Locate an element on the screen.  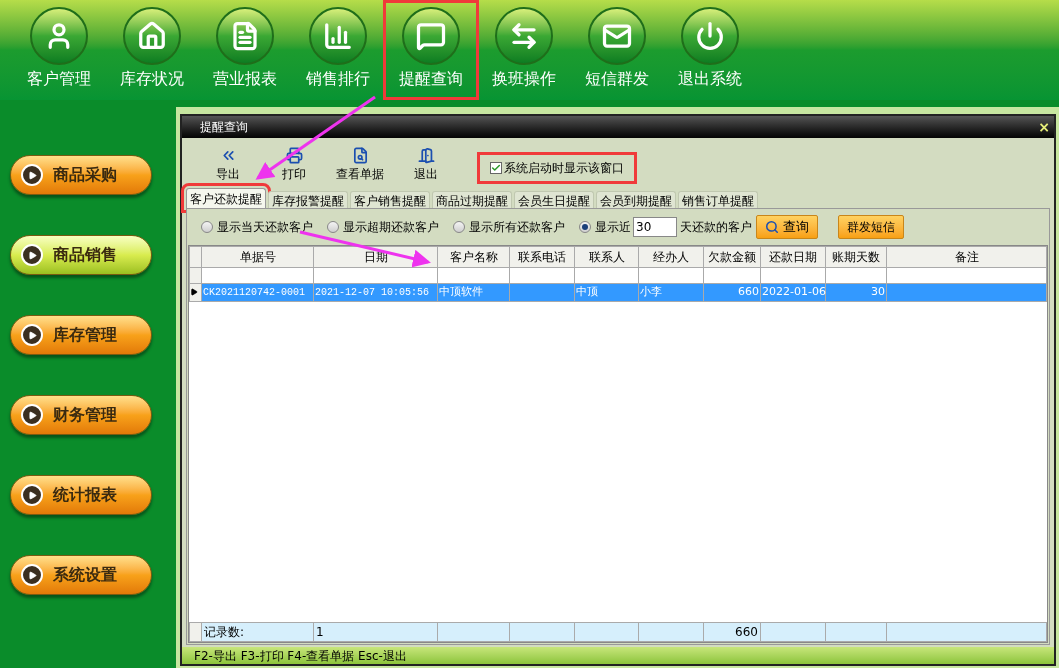
speech-bubble-icon is located at coordinates (431, 36).